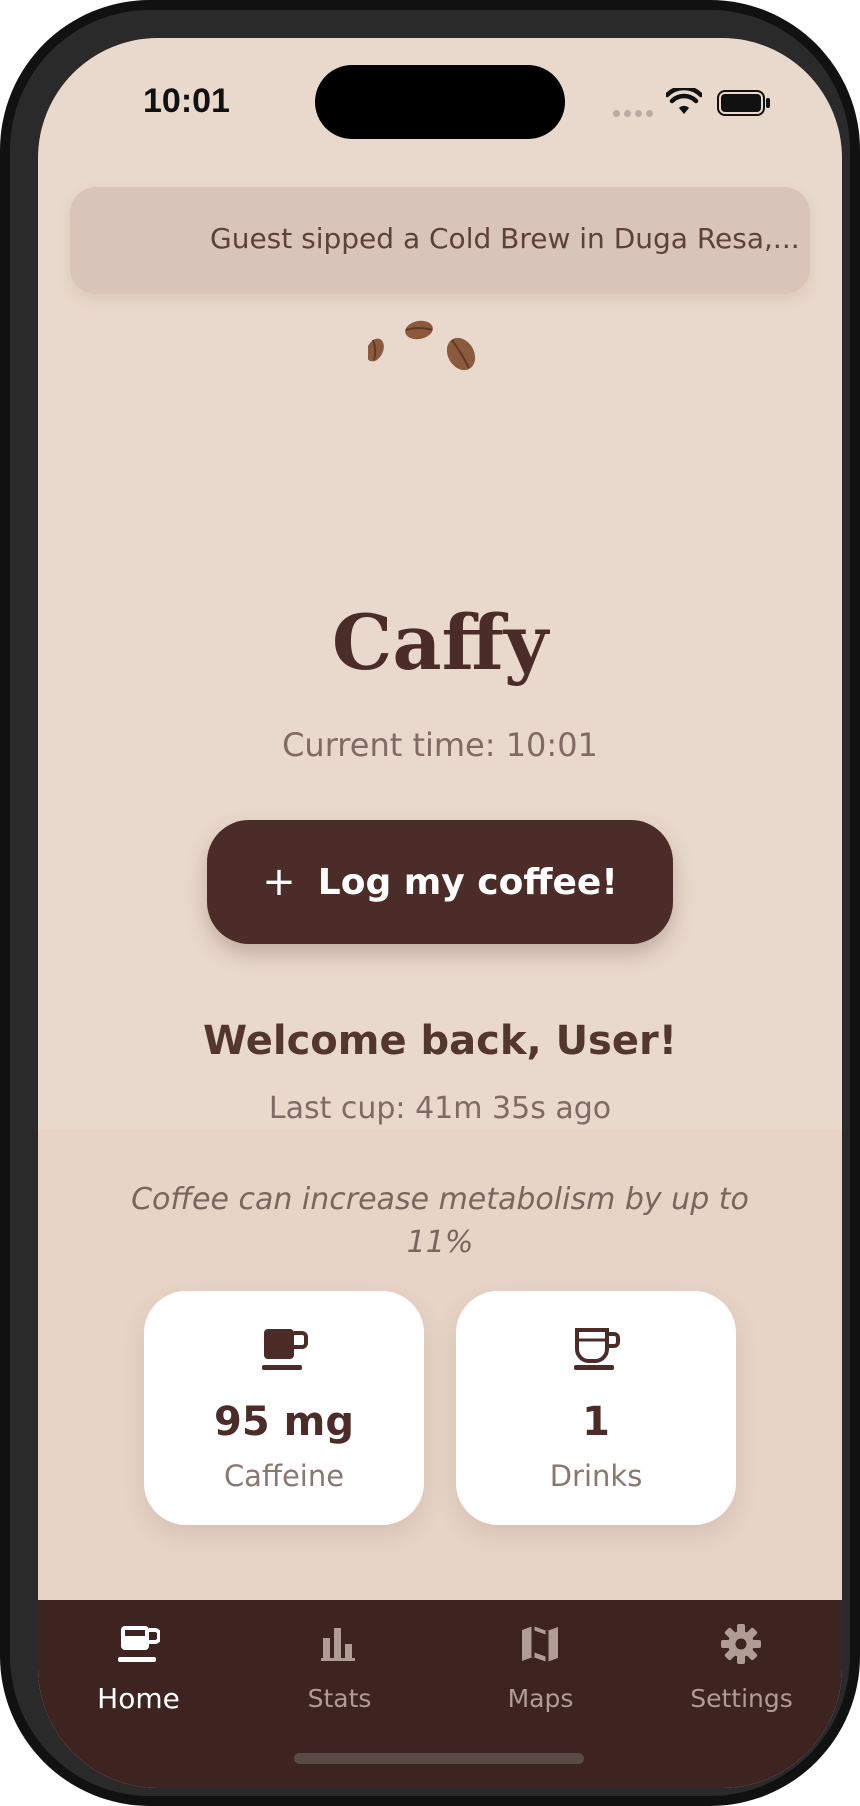 This screenshot has width=860, height=1806. Describe the element at coordinates (284, 1476) in the screenshot. I see `caffeine-label: Caffeine` at that location.